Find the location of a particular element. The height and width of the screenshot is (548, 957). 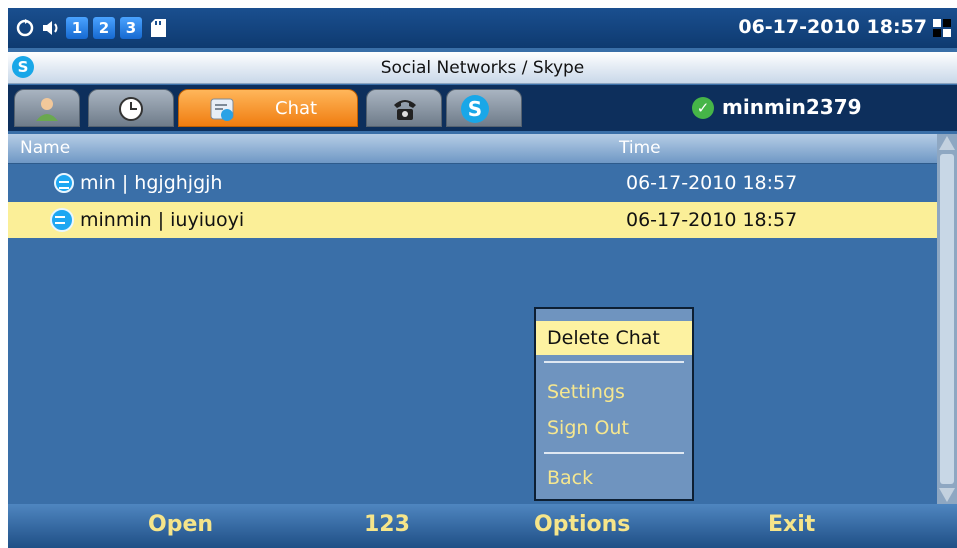

input-mode-softkey: 123 is located at coordinates (387, 524).